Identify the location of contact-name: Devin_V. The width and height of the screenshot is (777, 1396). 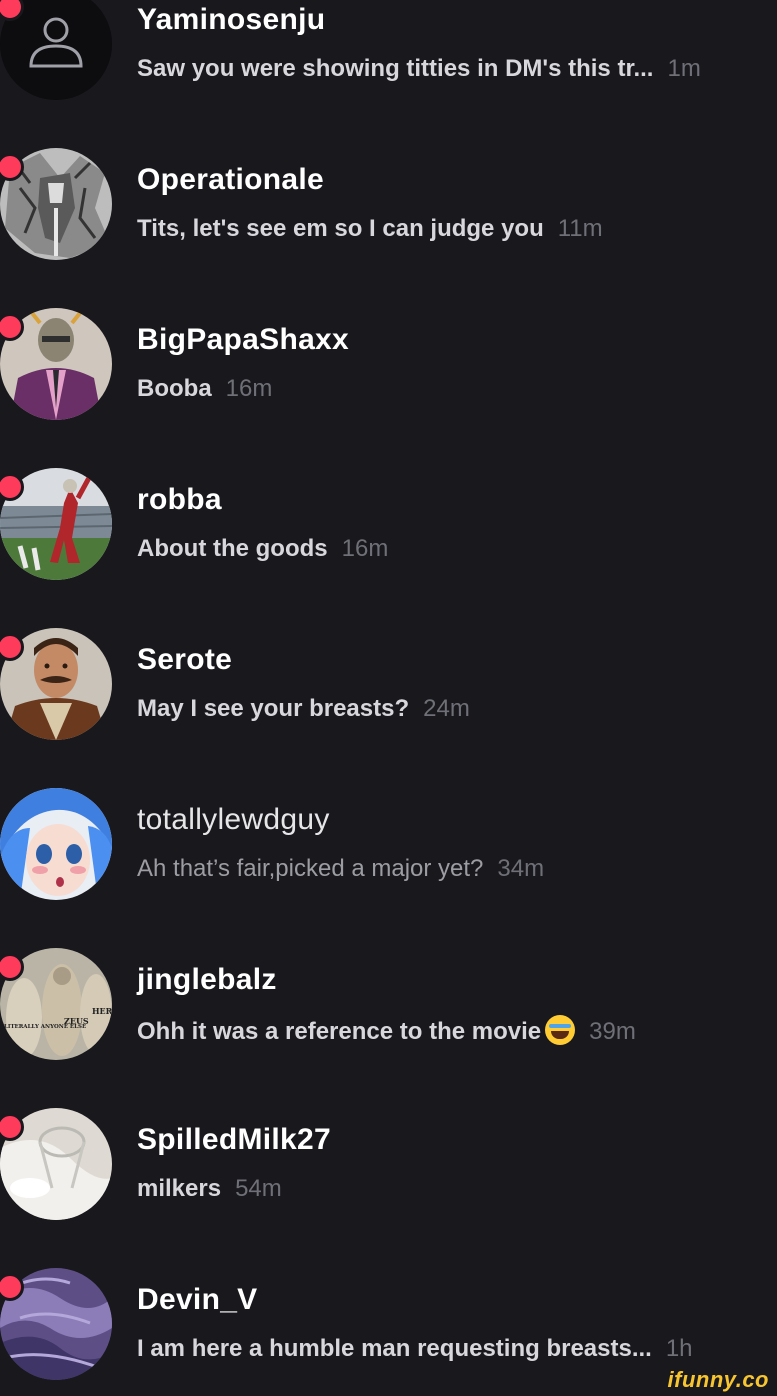
(197, 1299).